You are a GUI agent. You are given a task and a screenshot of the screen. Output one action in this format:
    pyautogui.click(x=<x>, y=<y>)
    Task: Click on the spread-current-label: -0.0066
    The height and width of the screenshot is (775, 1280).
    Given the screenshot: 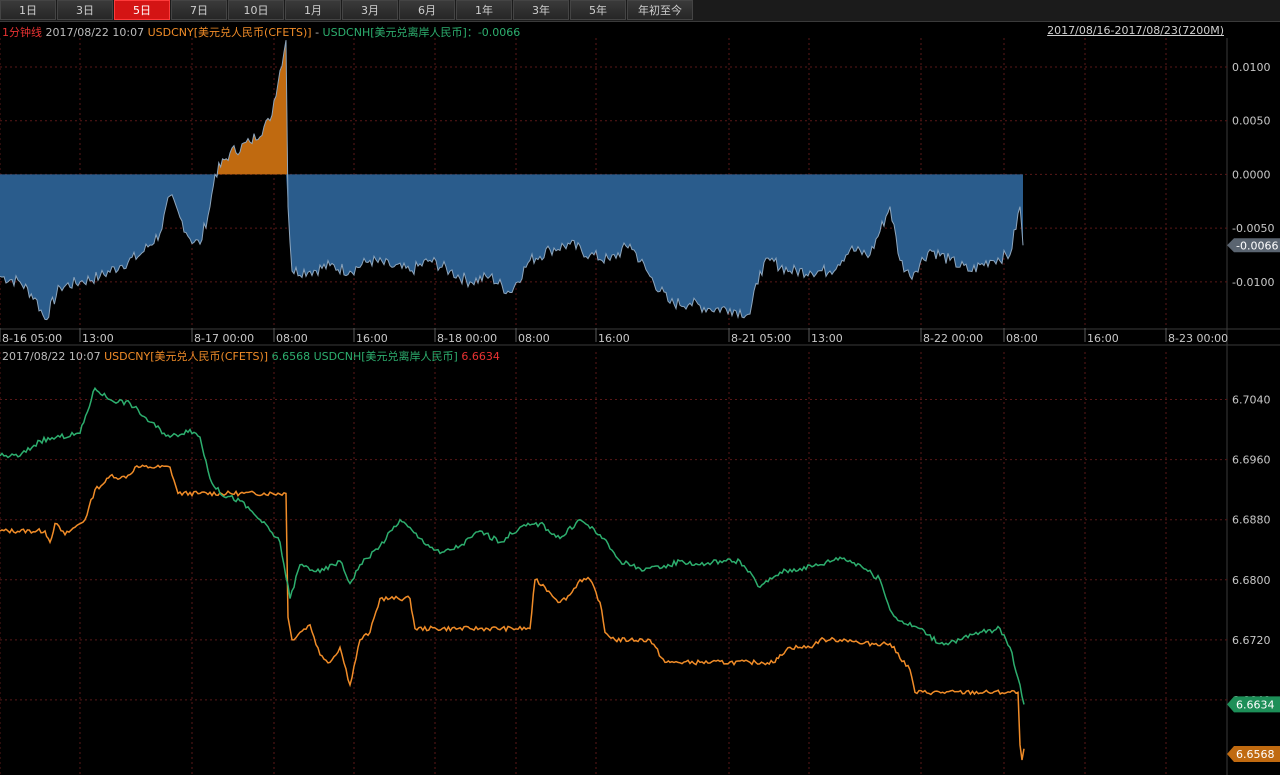 What is the action you would take?
    pyautogui.click(x=1257, y=245)
    